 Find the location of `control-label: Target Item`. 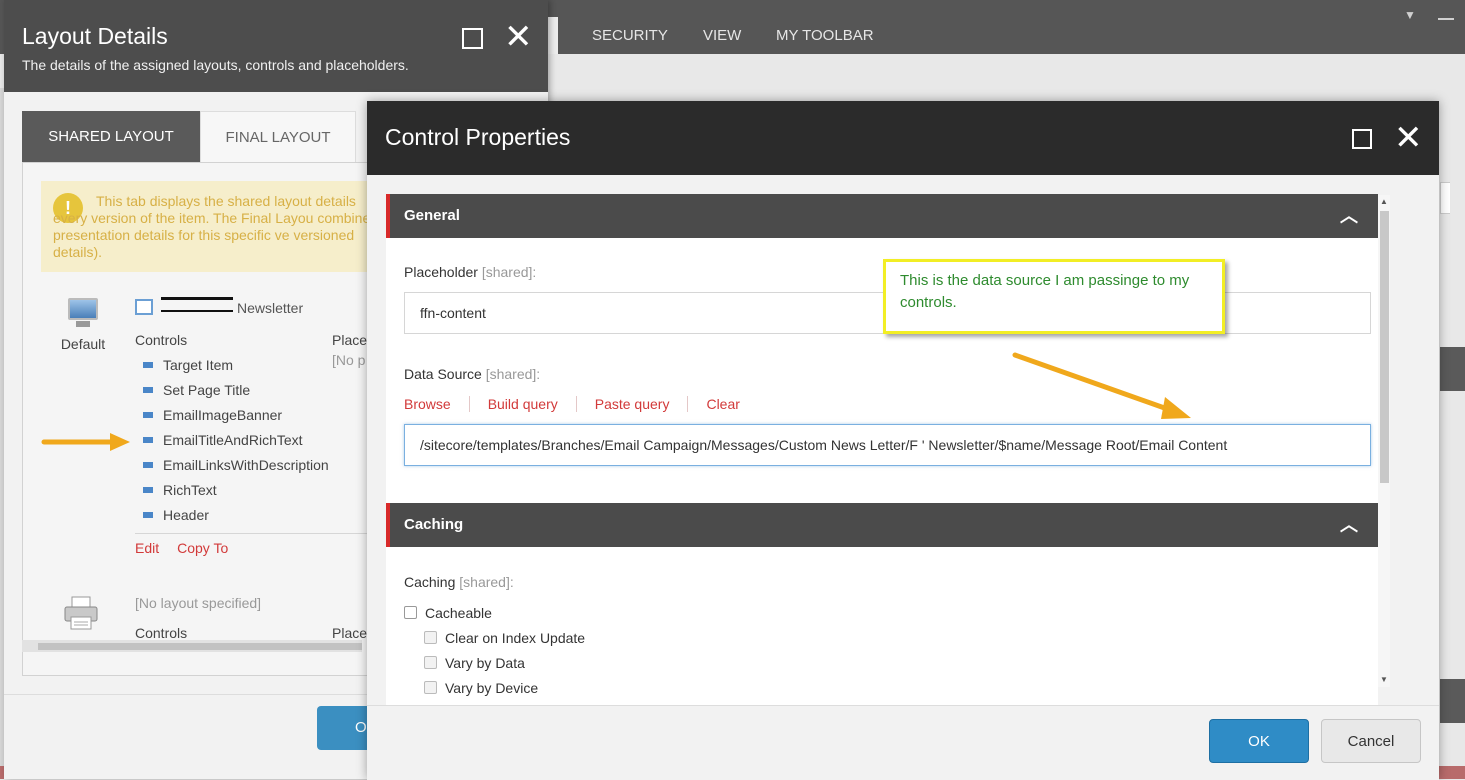

control-label: Target Item is located at coordinates (198, 365).